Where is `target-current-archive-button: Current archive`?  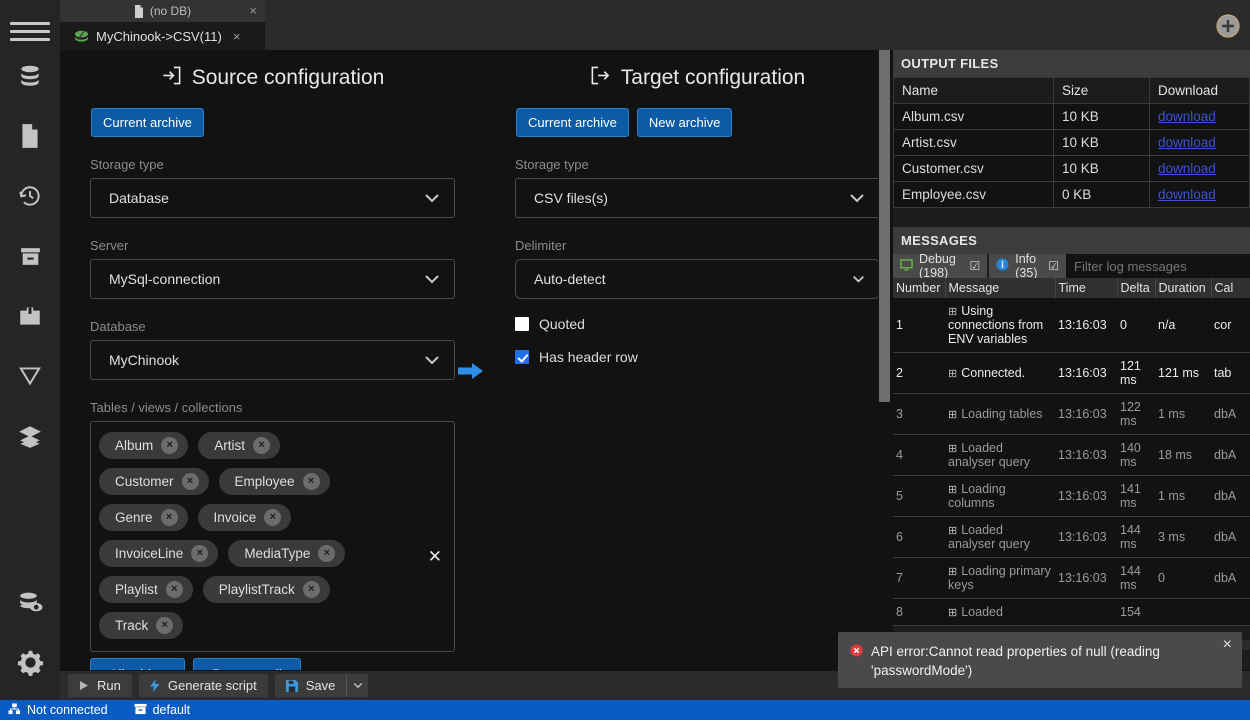
target-current-archive-button: Current archive is located at coordinates (572, 122).